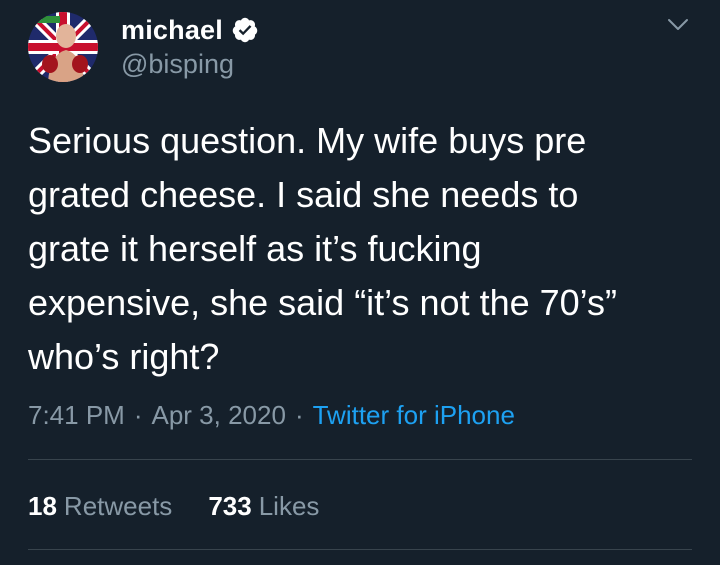  I want to click on author-handle: @bisping, so click(177, 64).